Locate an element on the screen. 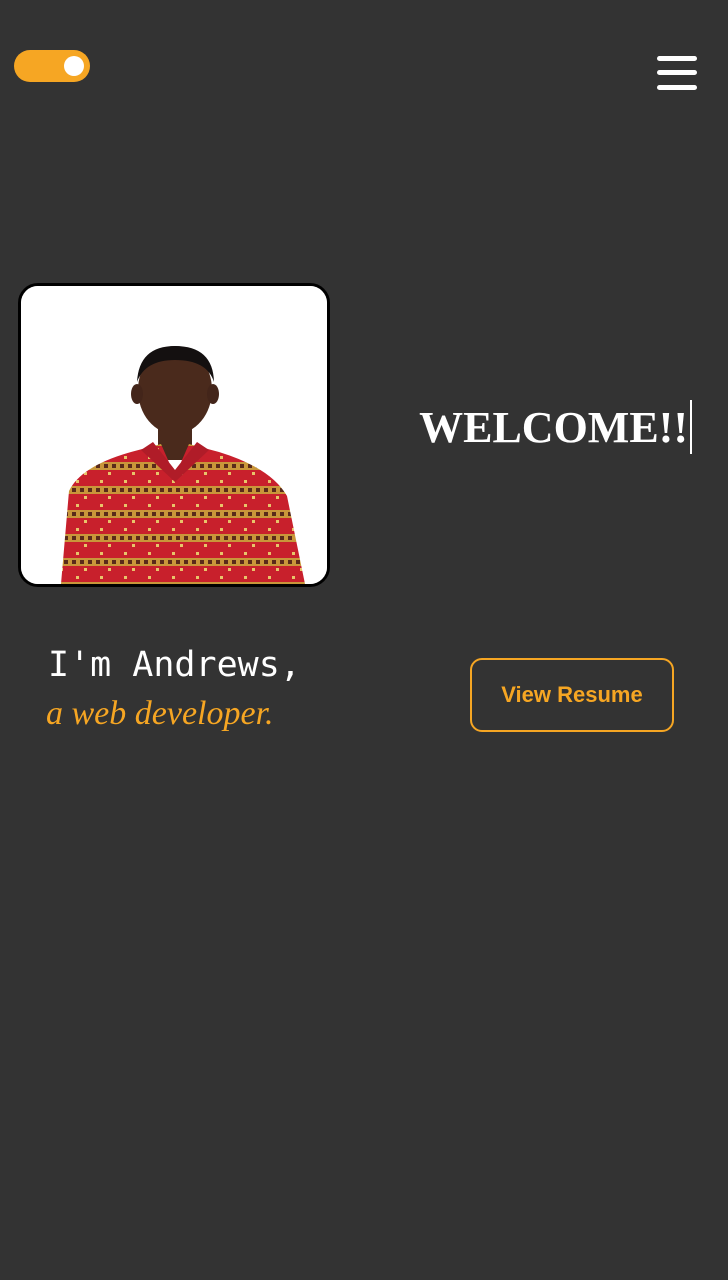 The width and height of the screenshot is (728, 1280). role-text: a web developer. is located at coordinates (160, 713).